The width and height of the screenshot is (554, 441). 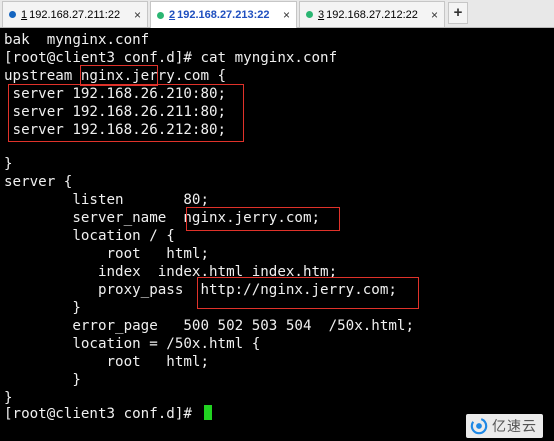 I want to click on terminal-line: bak mynginx.conf, so click(x=77, y=40).